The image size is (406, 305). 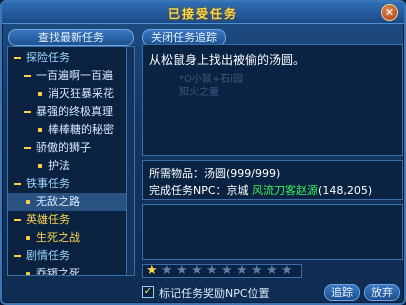 What do you see at coordinates (382, 292) in the screenshot?
I see `abandon-button: 放弃` at bounding box center [382, 292].